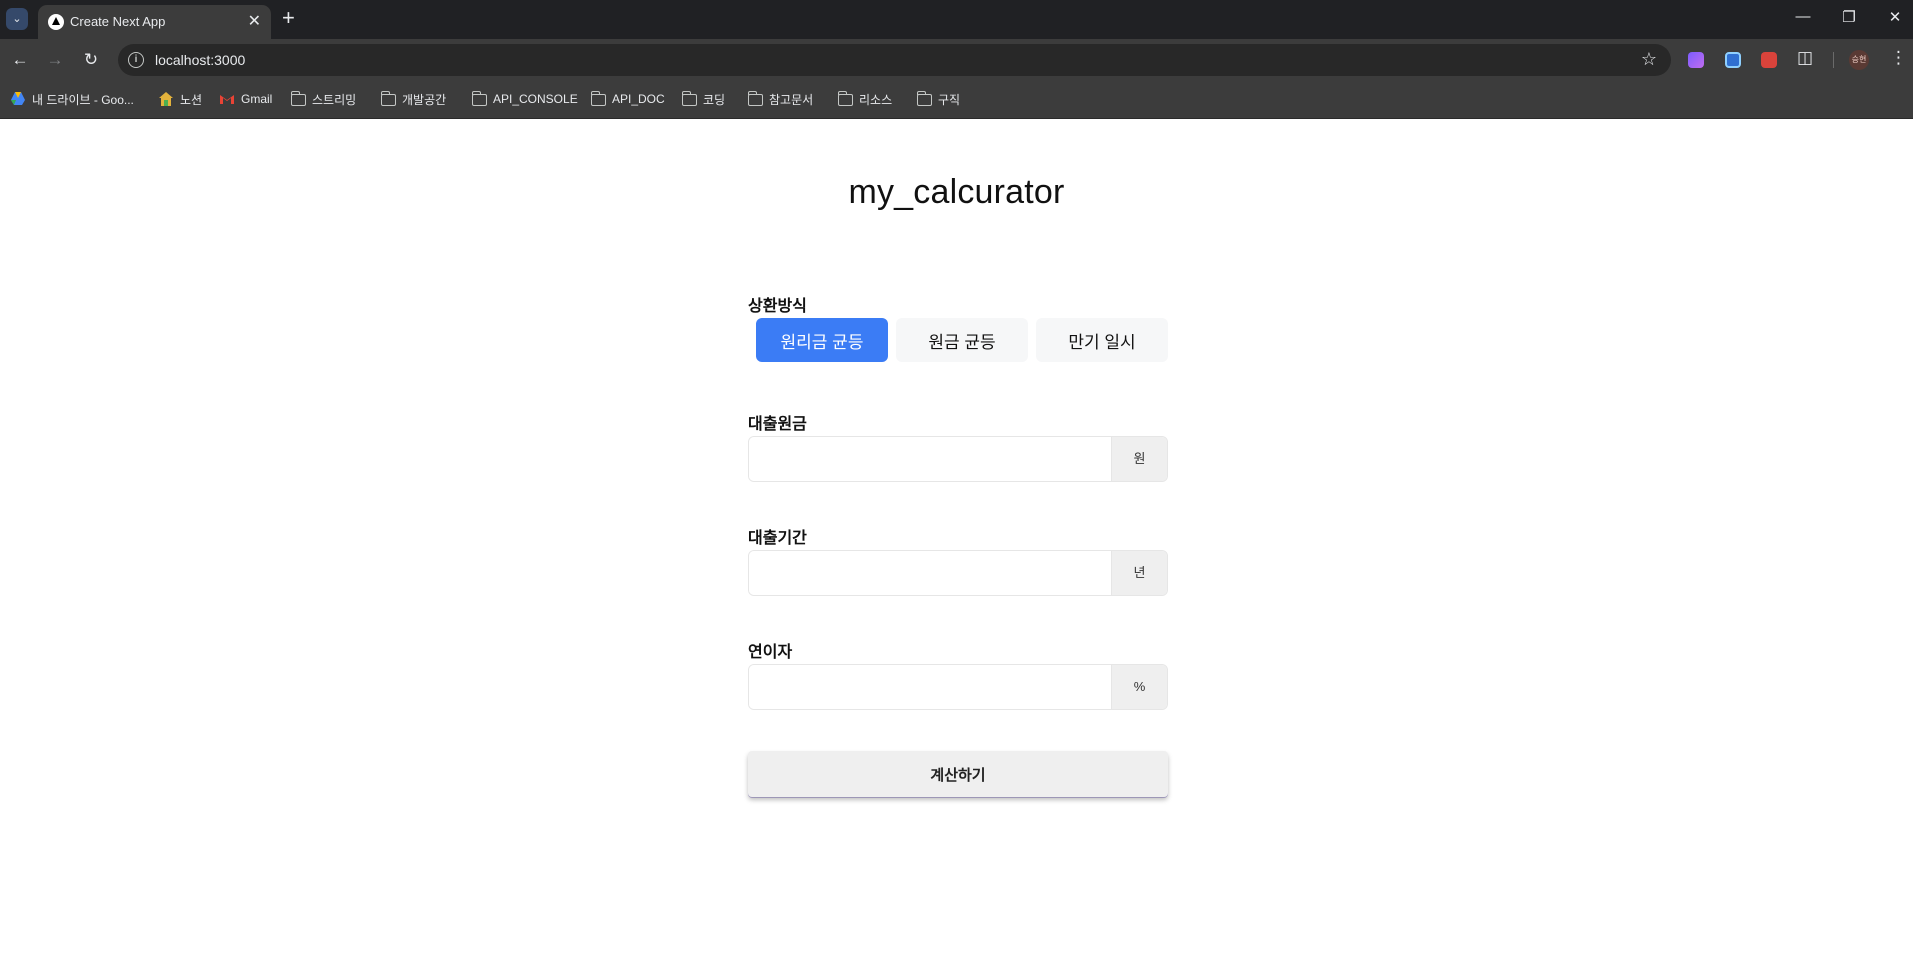 This screenshot has width=1913, height=968. What do you see at coordinates (1849, 17) in the screenshot?
I see `restore-icon: ❐` at bounding box center [1849, 17].